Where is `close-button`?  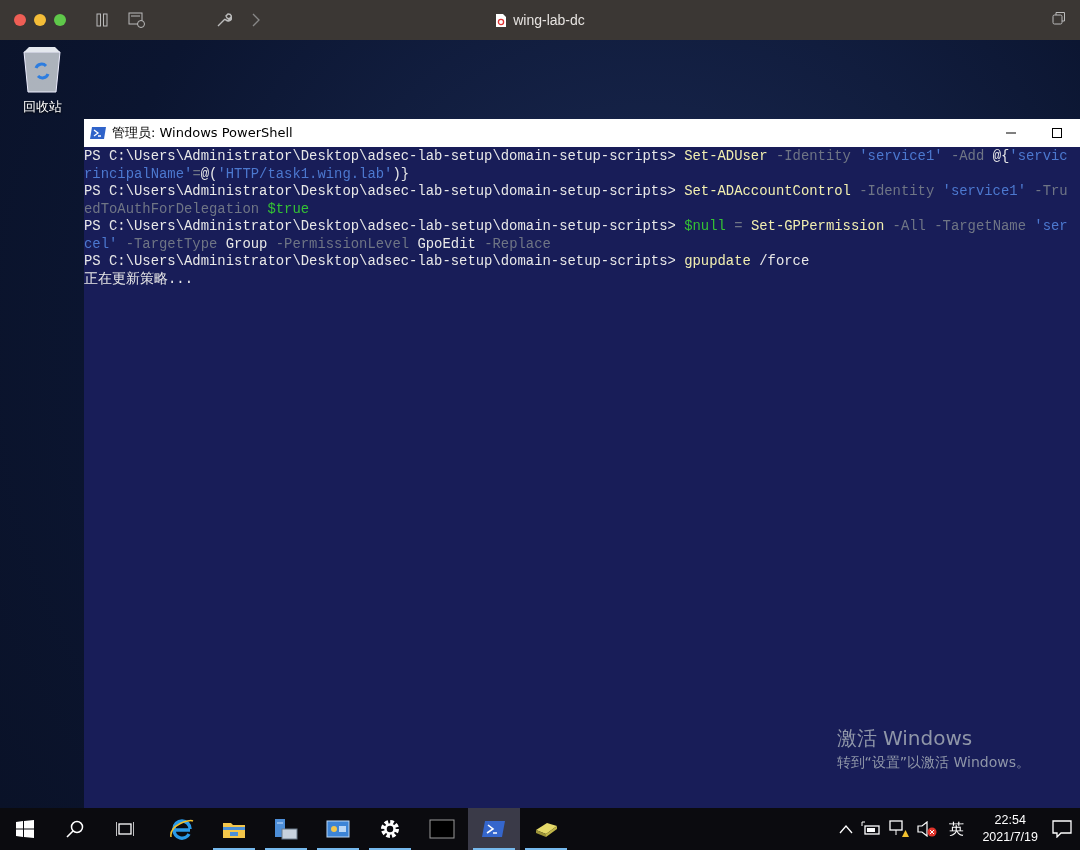
close-button is located at coordinates (20, 20).